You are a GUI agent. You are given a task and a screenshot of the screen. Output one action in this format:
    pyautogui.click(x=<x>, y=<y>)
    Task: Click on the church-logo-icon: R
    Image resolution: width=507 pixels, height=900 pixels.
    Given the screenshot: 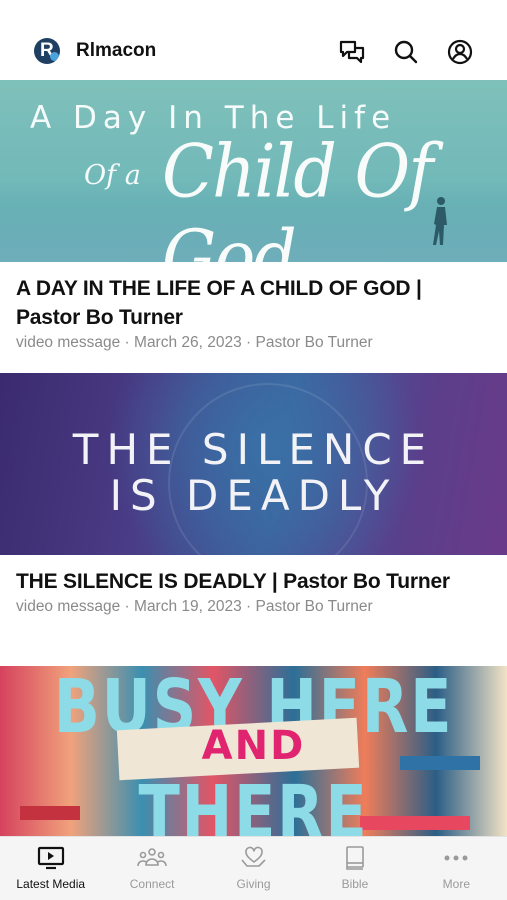 What is the action you would take?
    pyautogui.click(x=47, y=51)
    